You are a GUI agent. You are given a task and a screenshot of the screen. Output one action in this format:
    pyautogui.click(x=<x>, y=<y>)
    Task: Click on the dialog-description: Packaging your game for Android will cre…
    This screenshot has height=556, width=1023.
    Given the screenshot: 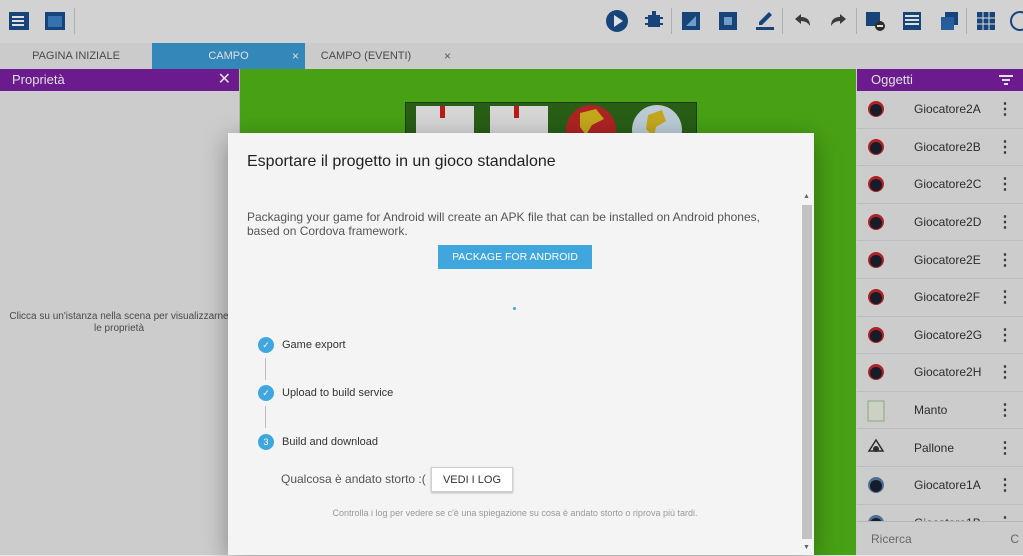 What is the action you would take?
    pyautogui.click(x=503, y=224)
    